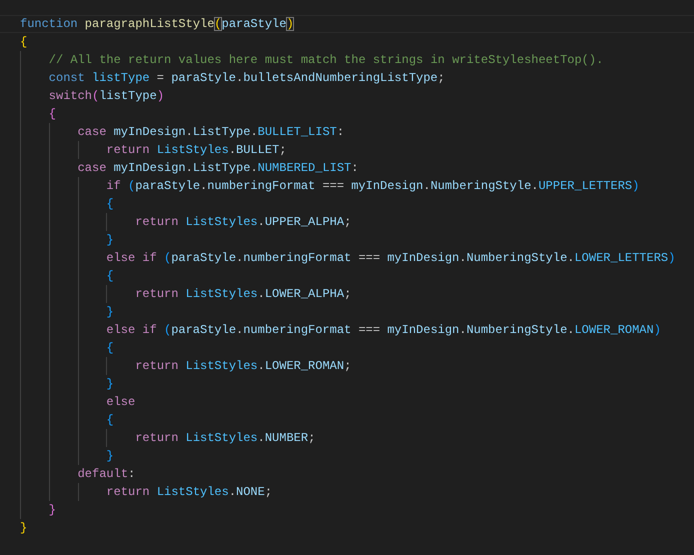 The image size is (694, 555). Describe the element at coordinates (225, 438) in the screenshot. I see `code-line: return ListStyles.NUMBER;` at that location.